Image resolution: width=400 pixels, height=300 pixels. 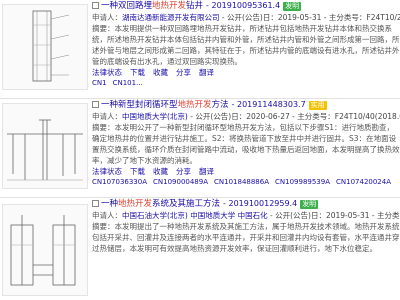 I want to click on applicant-link: 中国石油大学(北京) 中国地质大学 中国石化, so click(x=195, y=215).